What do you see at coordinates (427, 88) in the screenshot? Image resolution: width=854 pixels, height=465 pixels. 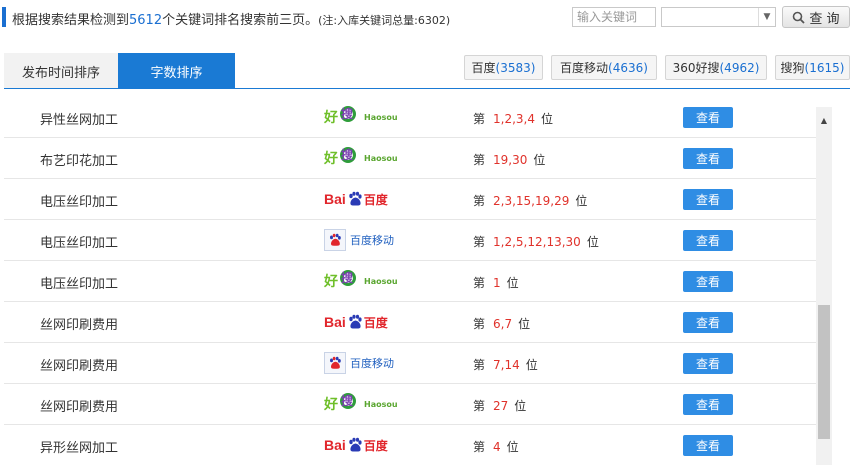 I see `tab-divider` at bounding box center [427, 88].